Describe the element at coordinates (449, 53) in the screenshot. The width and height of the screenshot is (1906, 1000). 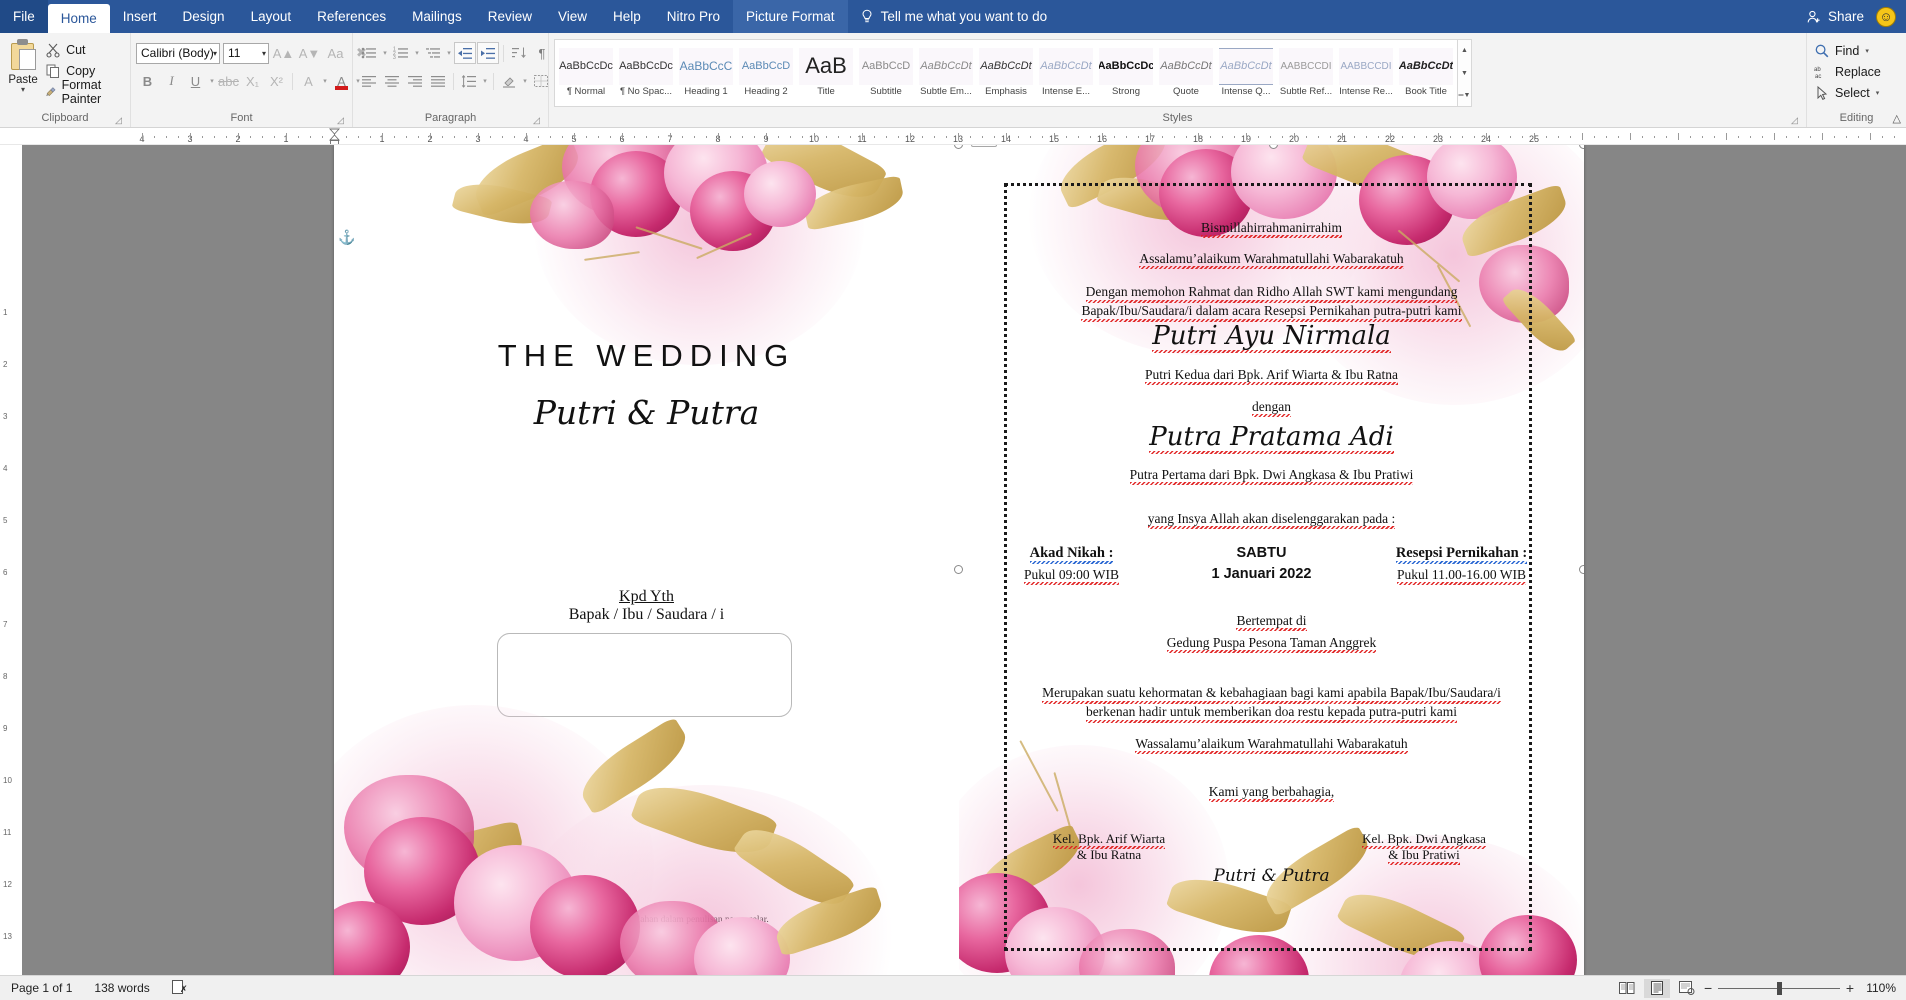
I see `multilevel-caret-icon: ▾` at that location.